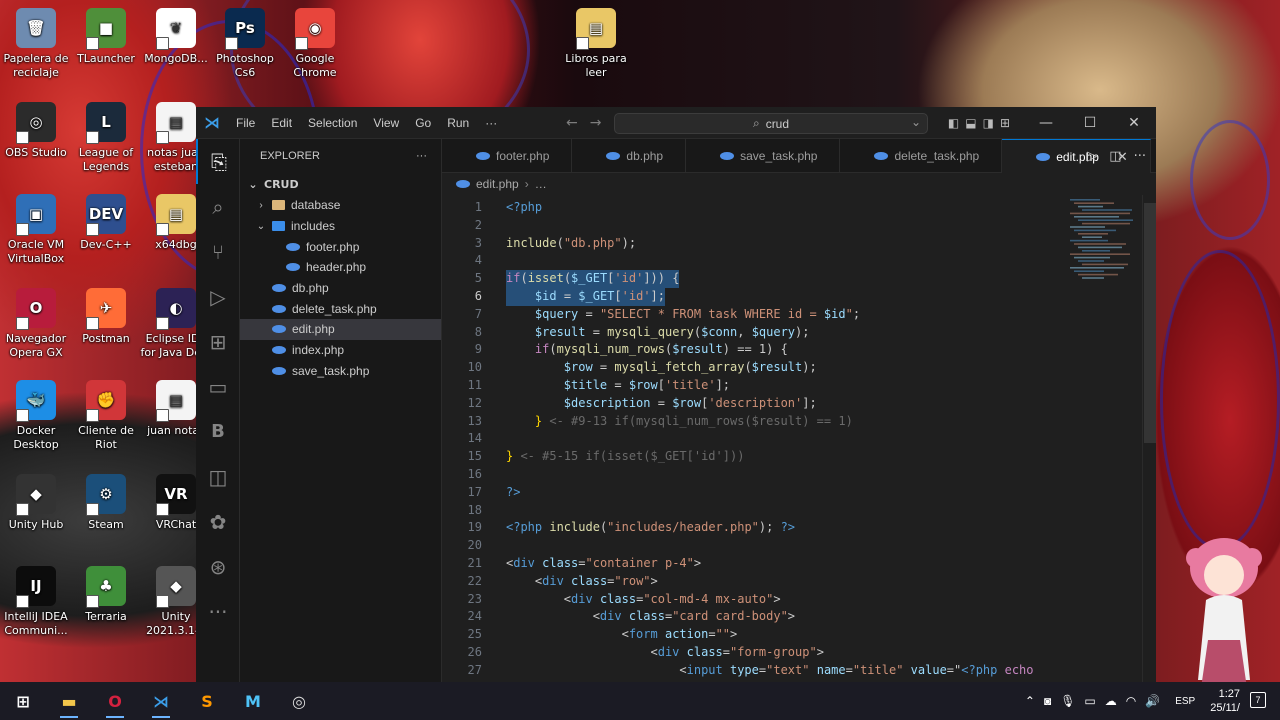 This screenshot has height=720, width=1280. I want to click on desktop-icon: ◎ OBS Studio, so click(36, 131).